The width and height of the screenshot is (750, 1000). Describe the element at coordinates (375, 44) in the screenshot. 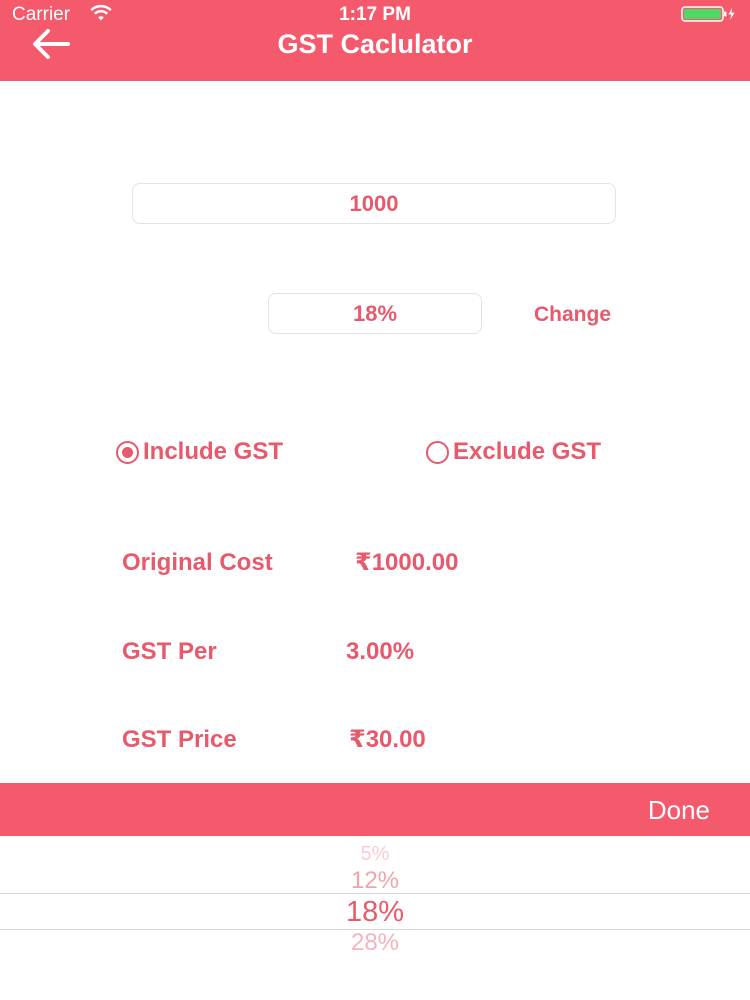

I see `page-title: GST Caclulator` at that location.